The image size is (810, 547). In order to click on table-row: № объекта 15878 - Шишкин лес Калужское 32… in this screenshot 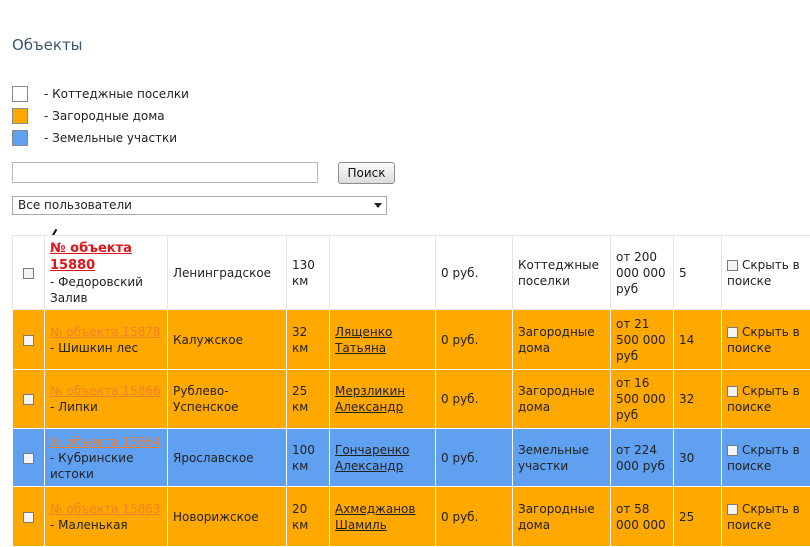, I will do `click(411, 340)`.